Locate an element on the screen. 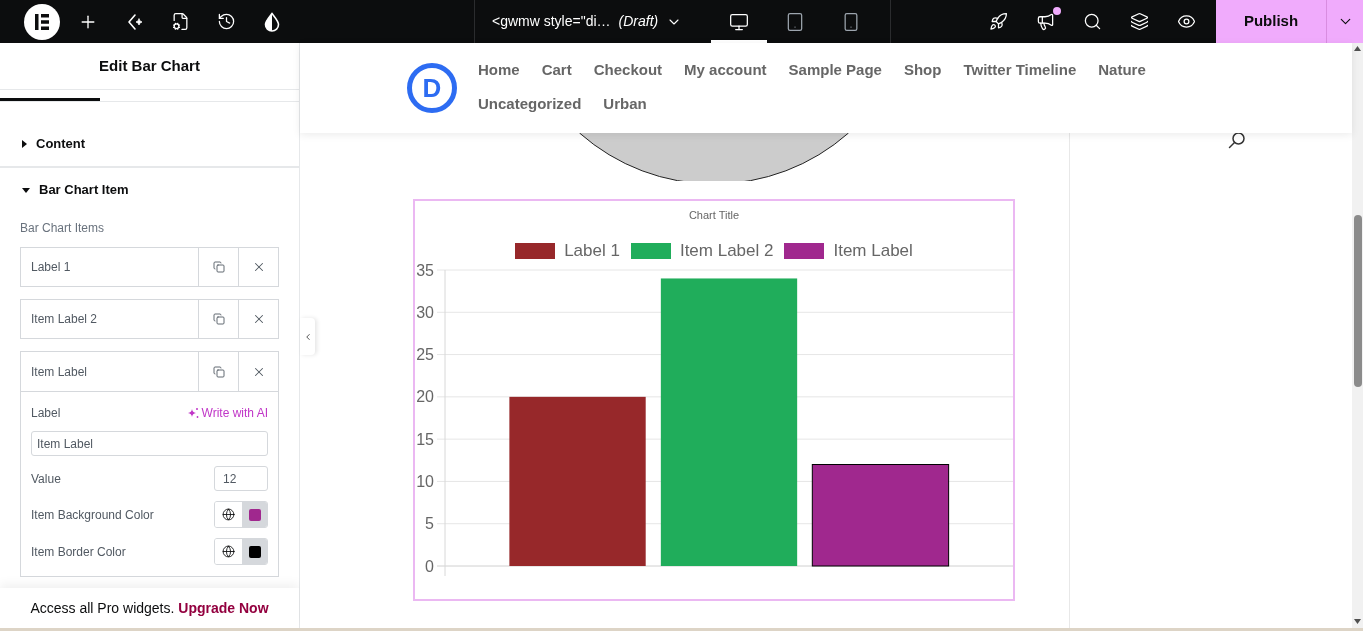  field-label: Item Background Color is located at coordinates (92, 515).